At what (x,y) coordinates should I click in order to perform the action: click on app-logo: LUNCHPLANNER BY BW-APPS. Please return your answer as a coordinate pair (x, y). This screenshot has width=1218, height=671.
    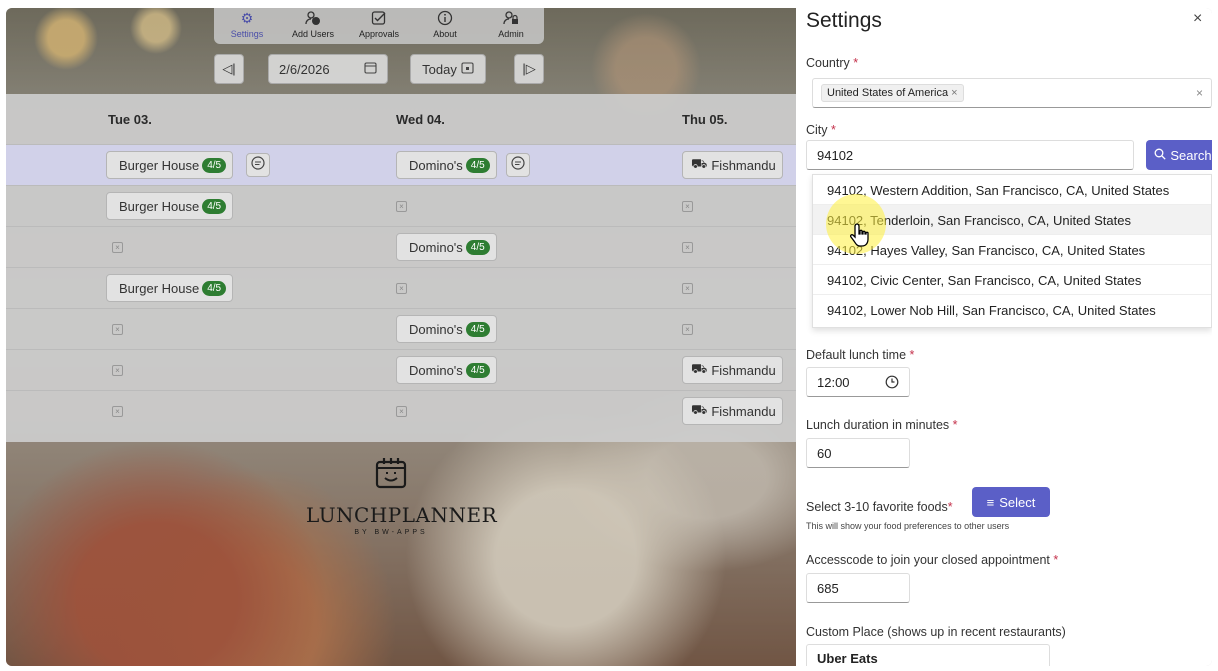
    Looking at the image, I should click on (402, 496).